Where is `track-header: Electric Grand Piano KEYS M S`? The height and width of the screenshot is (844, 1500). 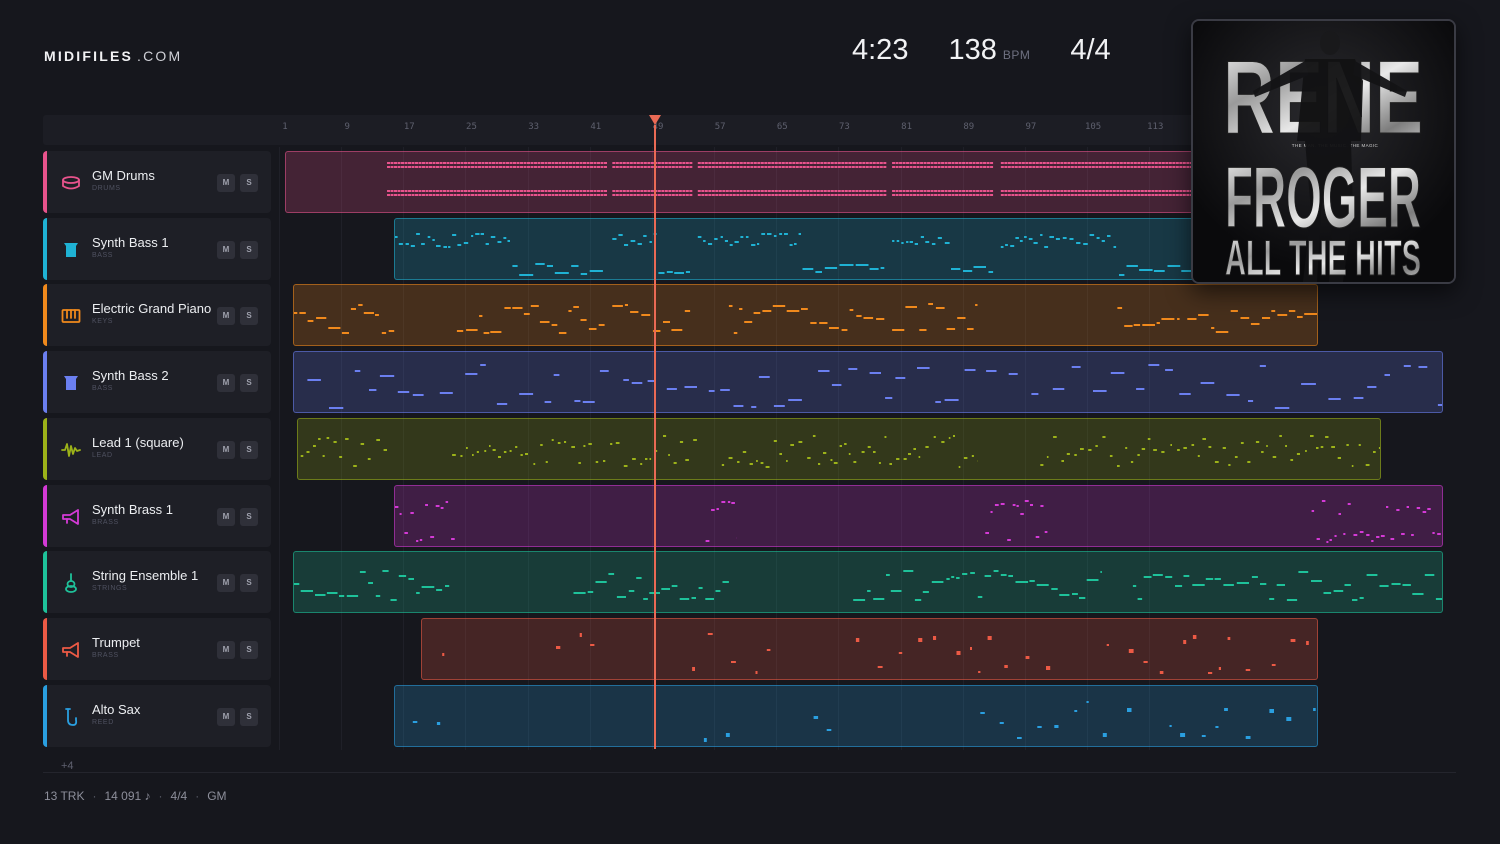
track-header: Electric Grand Piano KEYS M S is located at coordinates (157, 315).